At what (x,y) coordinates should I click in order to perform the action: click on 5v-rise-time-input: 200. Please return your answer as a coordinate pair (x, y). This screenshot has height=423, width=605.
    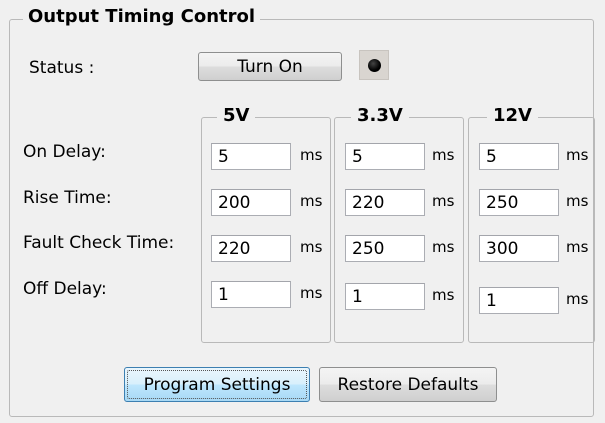
    Looking at the image, I should click on (251, 202).